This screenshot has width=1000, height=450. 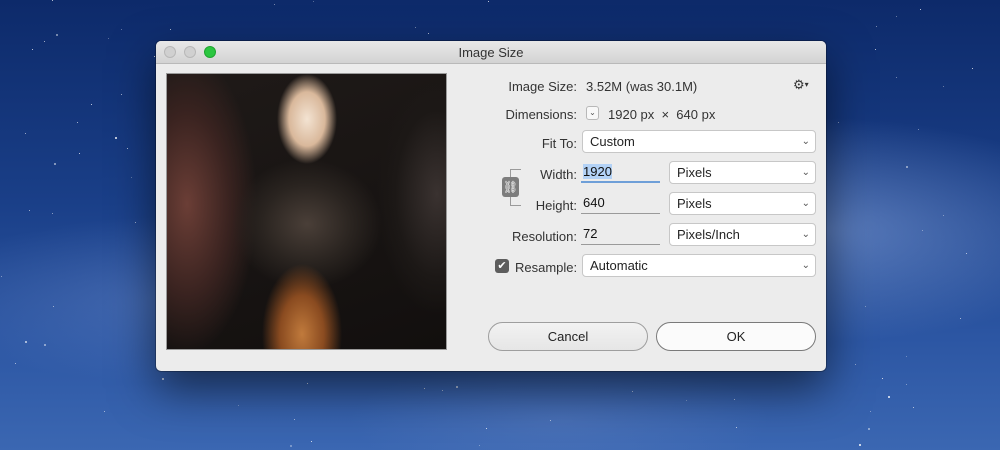 I want to click on cancel-button: Cancel, so click(x=568, y=336).